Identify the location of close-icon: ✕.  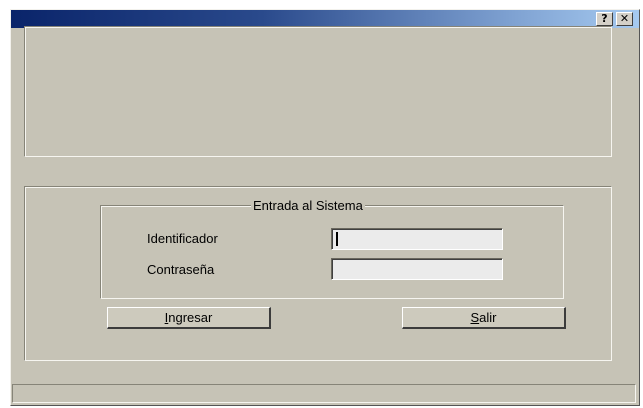
(624, 18).